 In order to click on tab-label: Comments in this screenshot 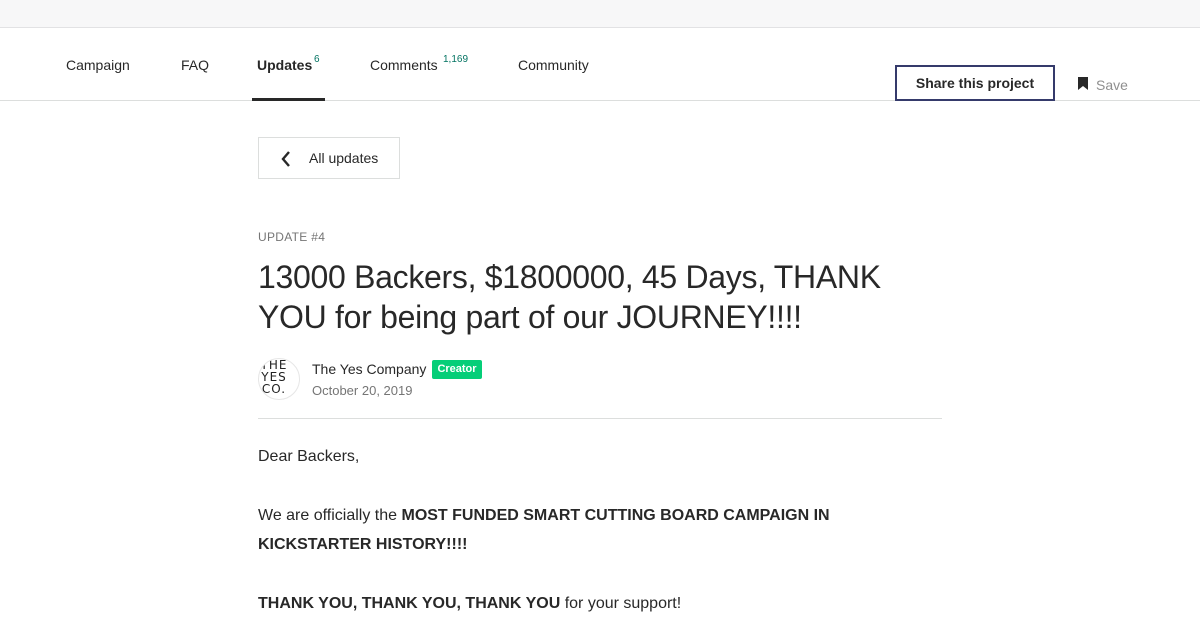, I will do `click(404, 65)`.